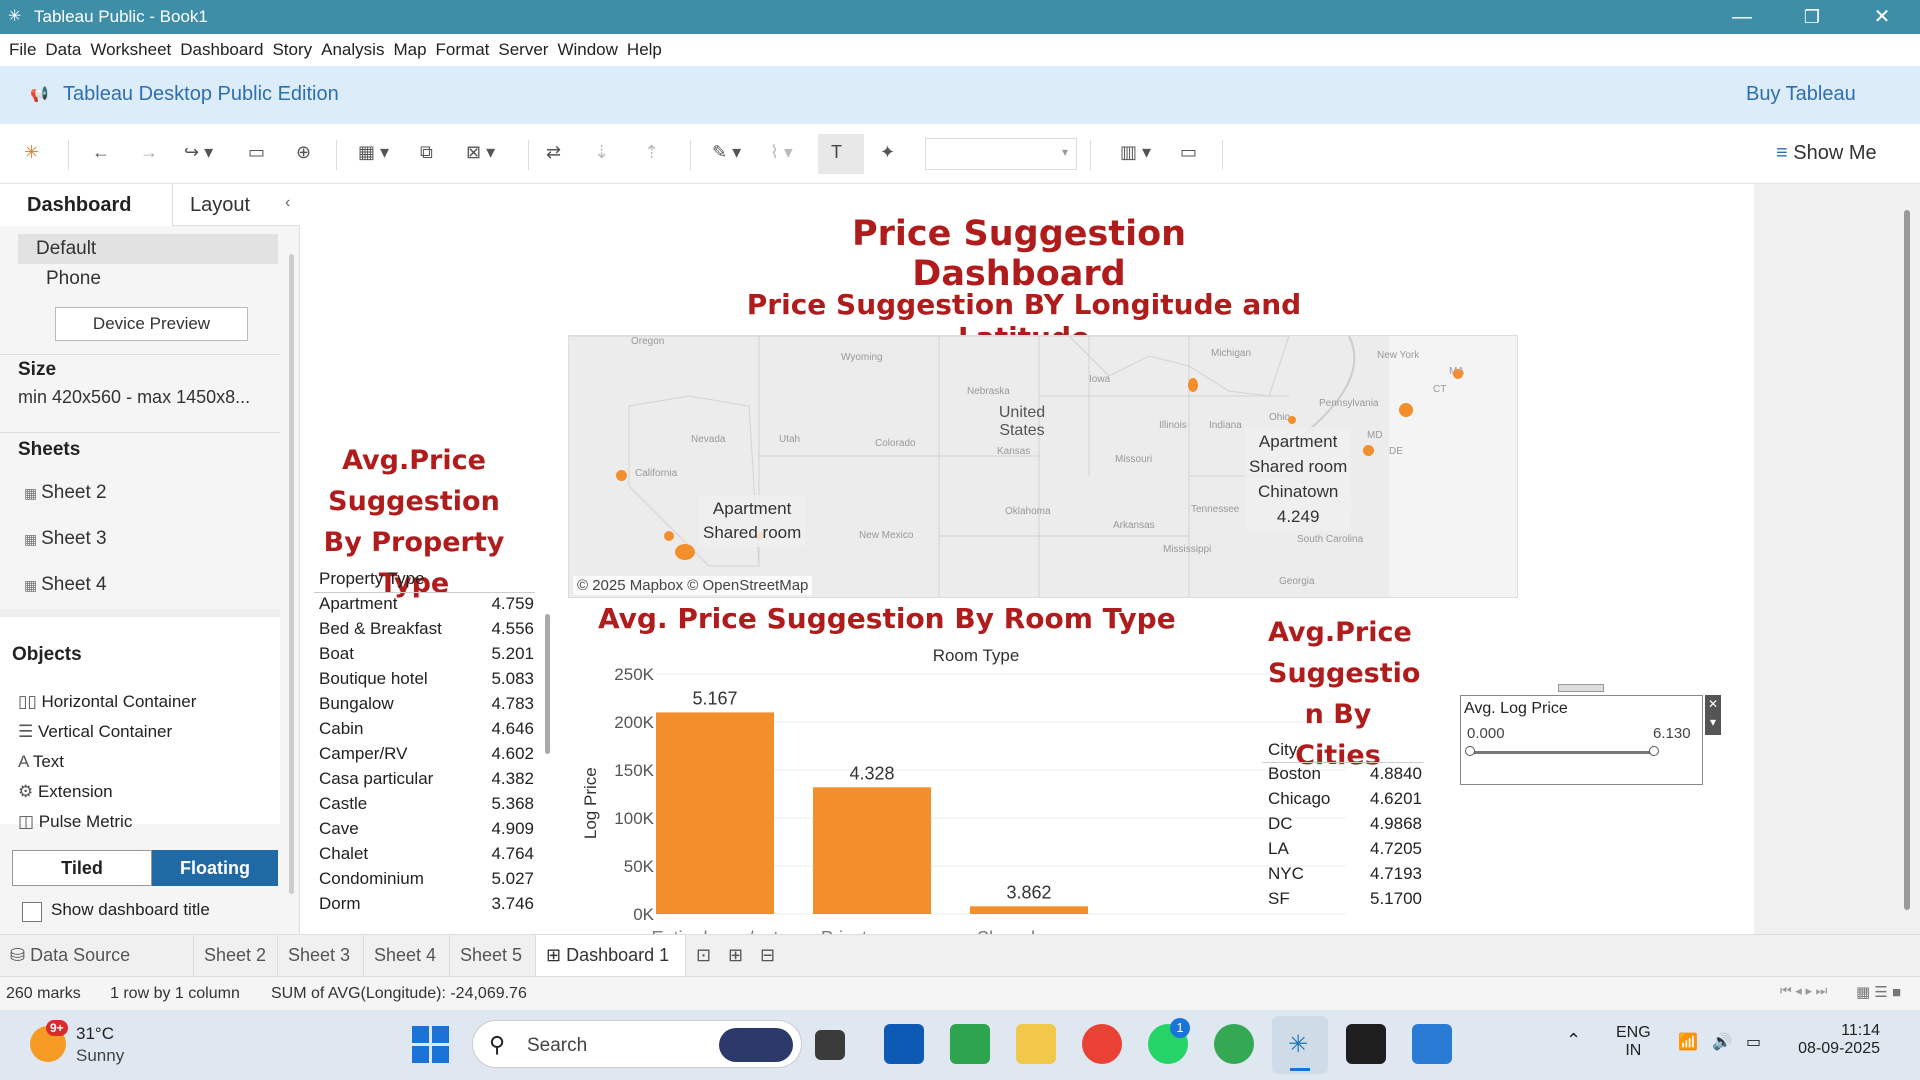 The height and width of the screenshot is (1080, 1920). What do you see at coordinates (830, 1045) in the screenshot?
I see `task-view-icon` at bounding box center [830, 1045].